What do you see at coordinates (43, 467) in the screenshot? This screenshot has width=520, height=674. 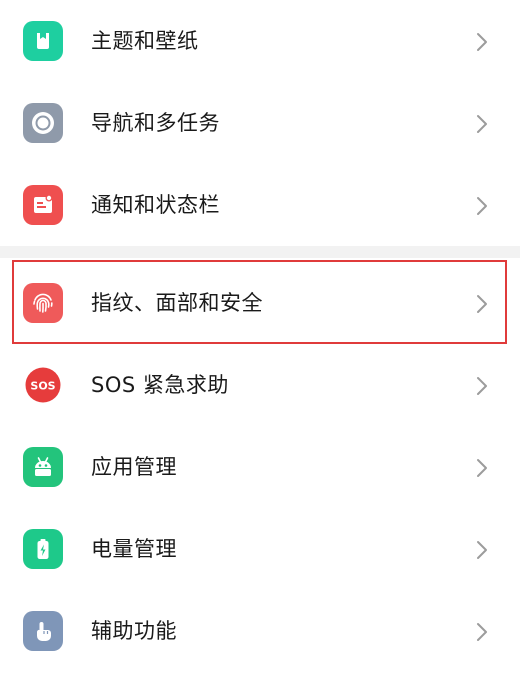 I see `android-icon` at bounding box center [43, 467].